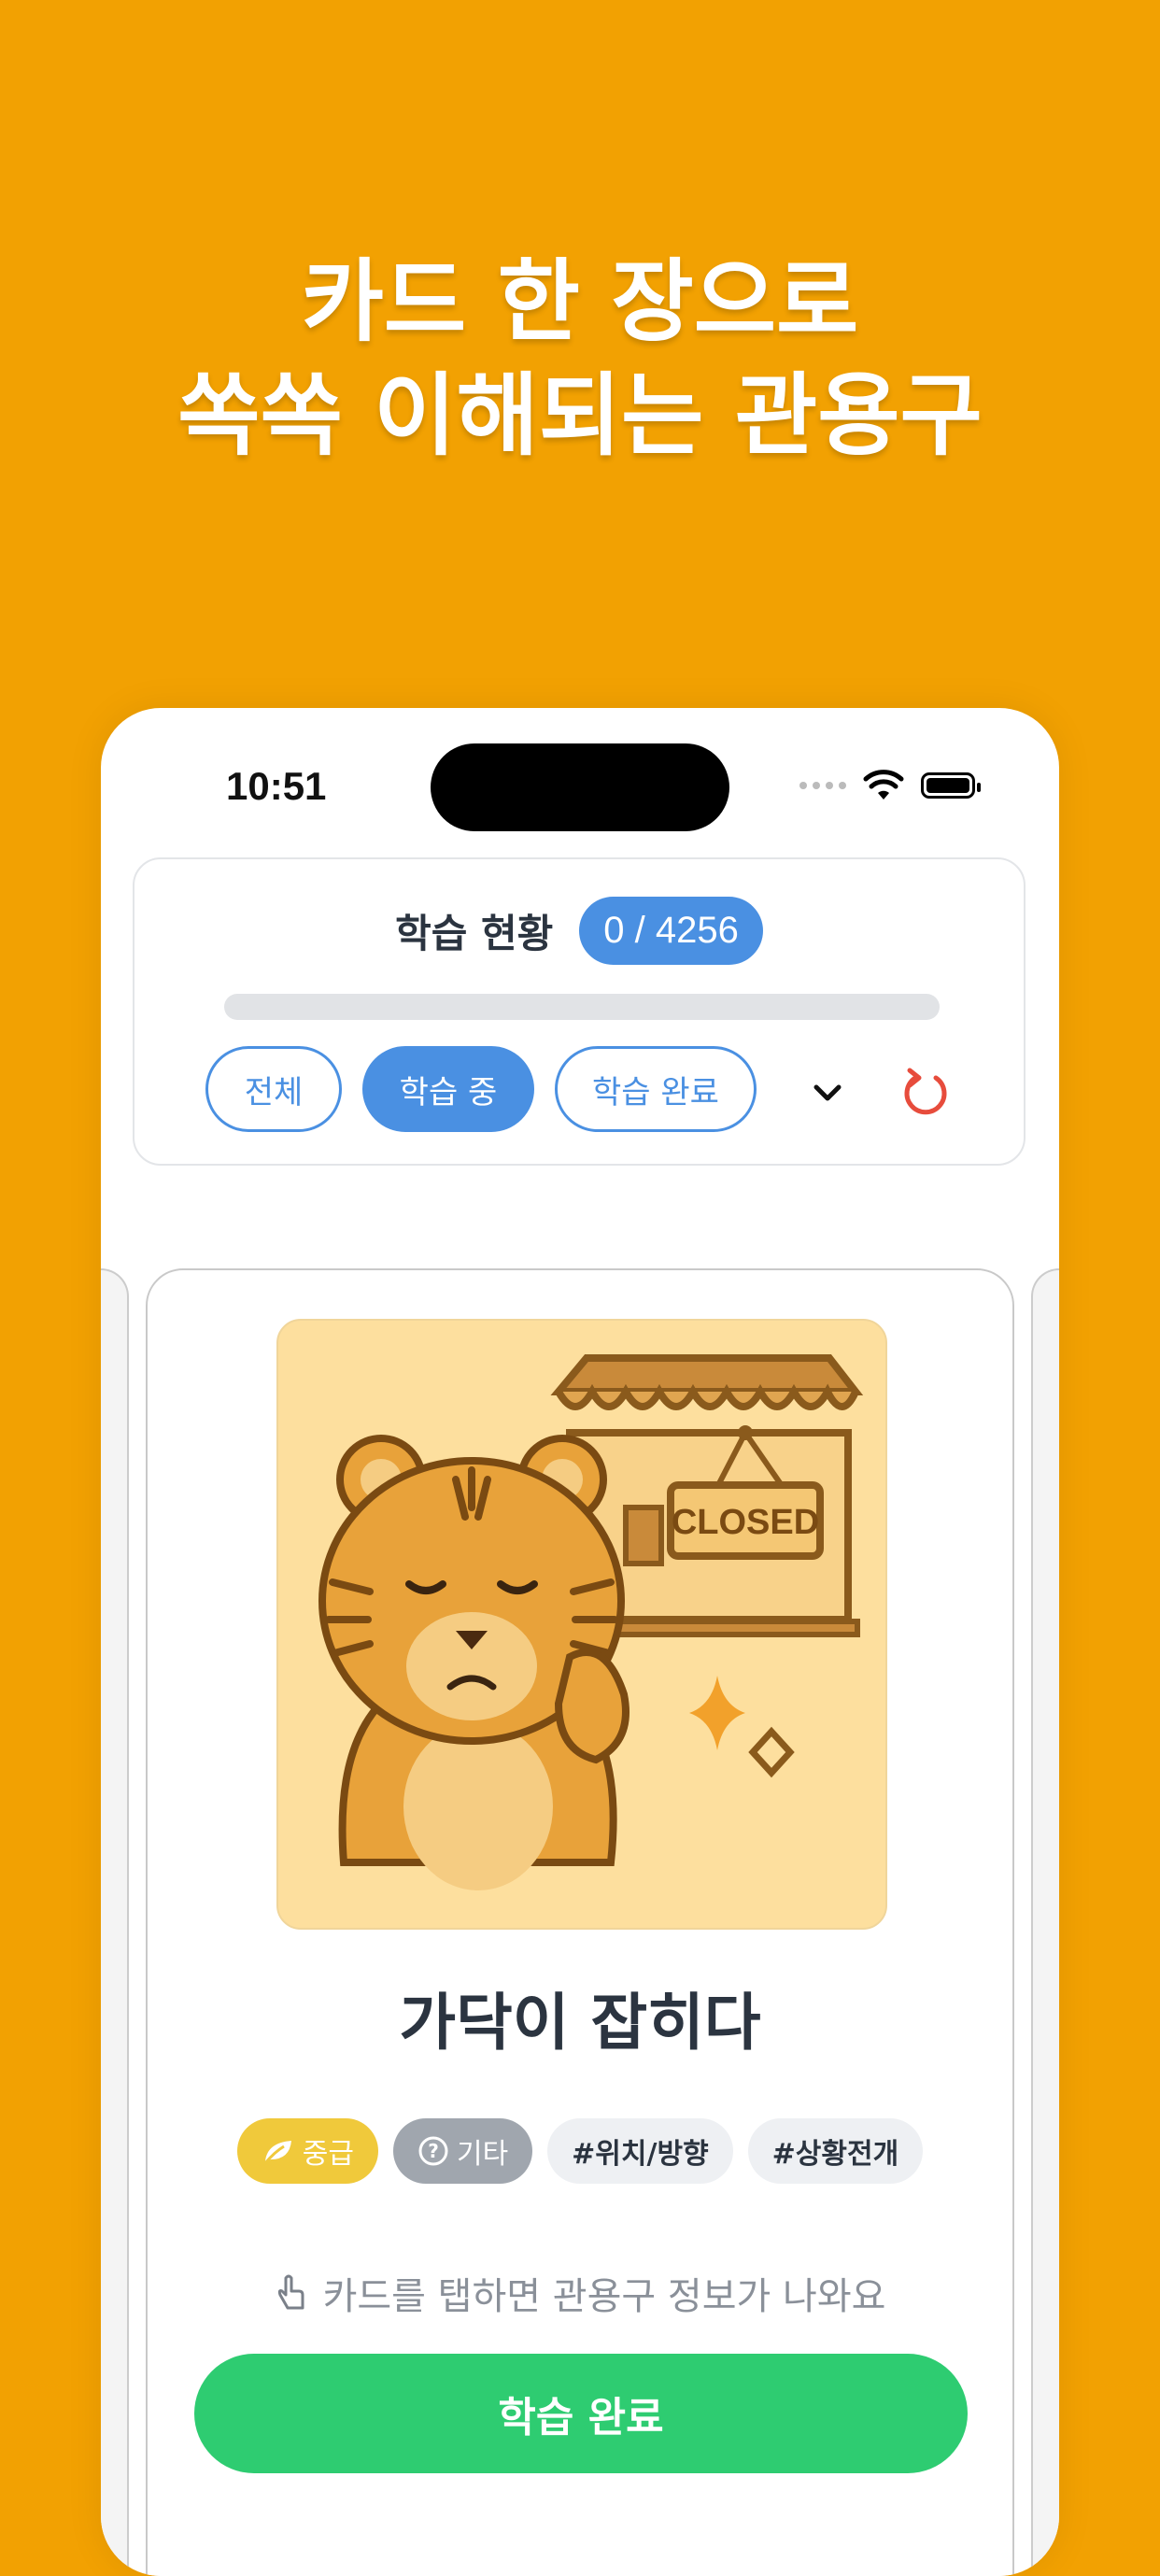  I want to click on question-circle-icon: ?, so click(433, 2151).